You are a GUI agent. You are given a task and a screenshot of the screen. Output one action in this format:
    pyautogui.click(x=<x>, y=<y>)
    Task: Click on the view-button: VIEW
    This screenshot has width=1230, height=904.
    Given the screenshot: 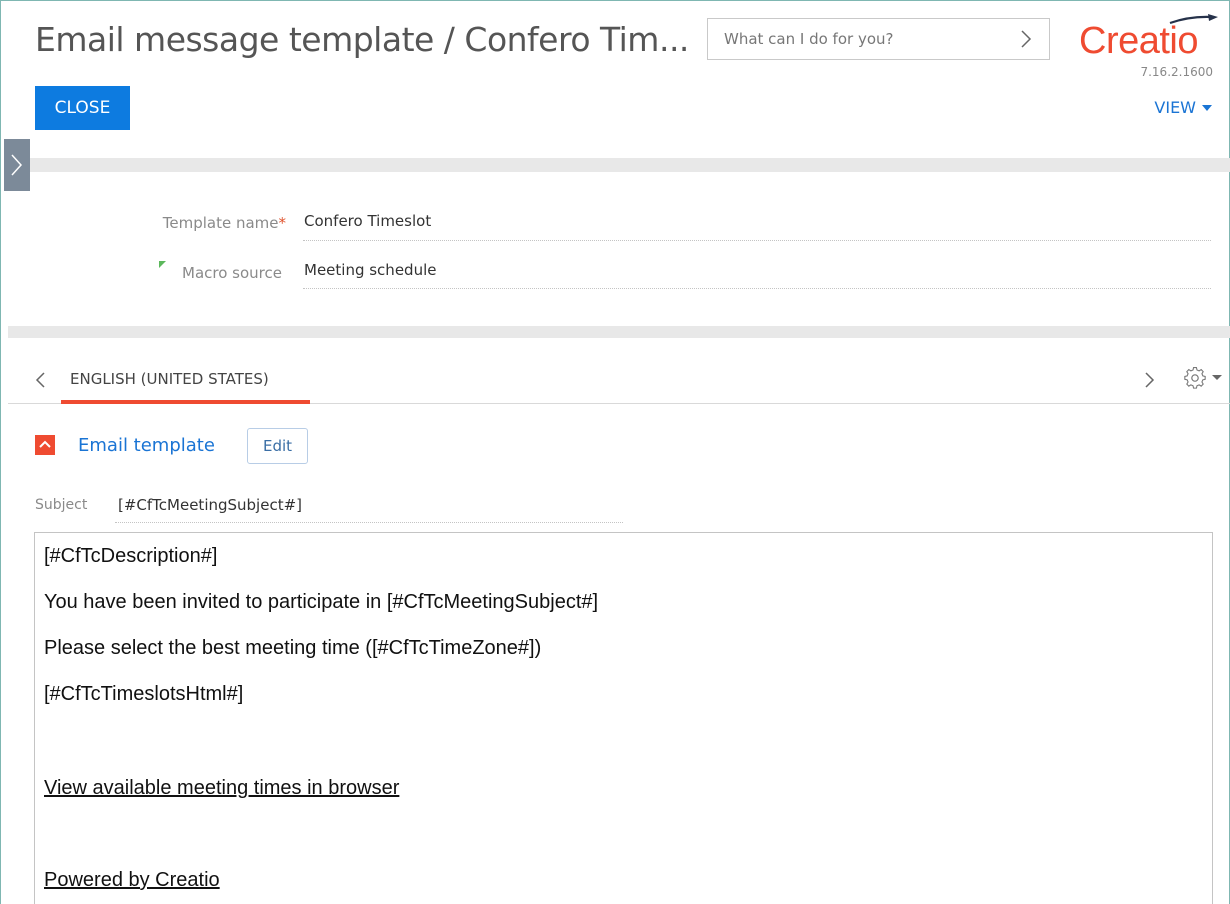 What is the action you would take?
    pyautogui.click(x=1183, y=107)
    